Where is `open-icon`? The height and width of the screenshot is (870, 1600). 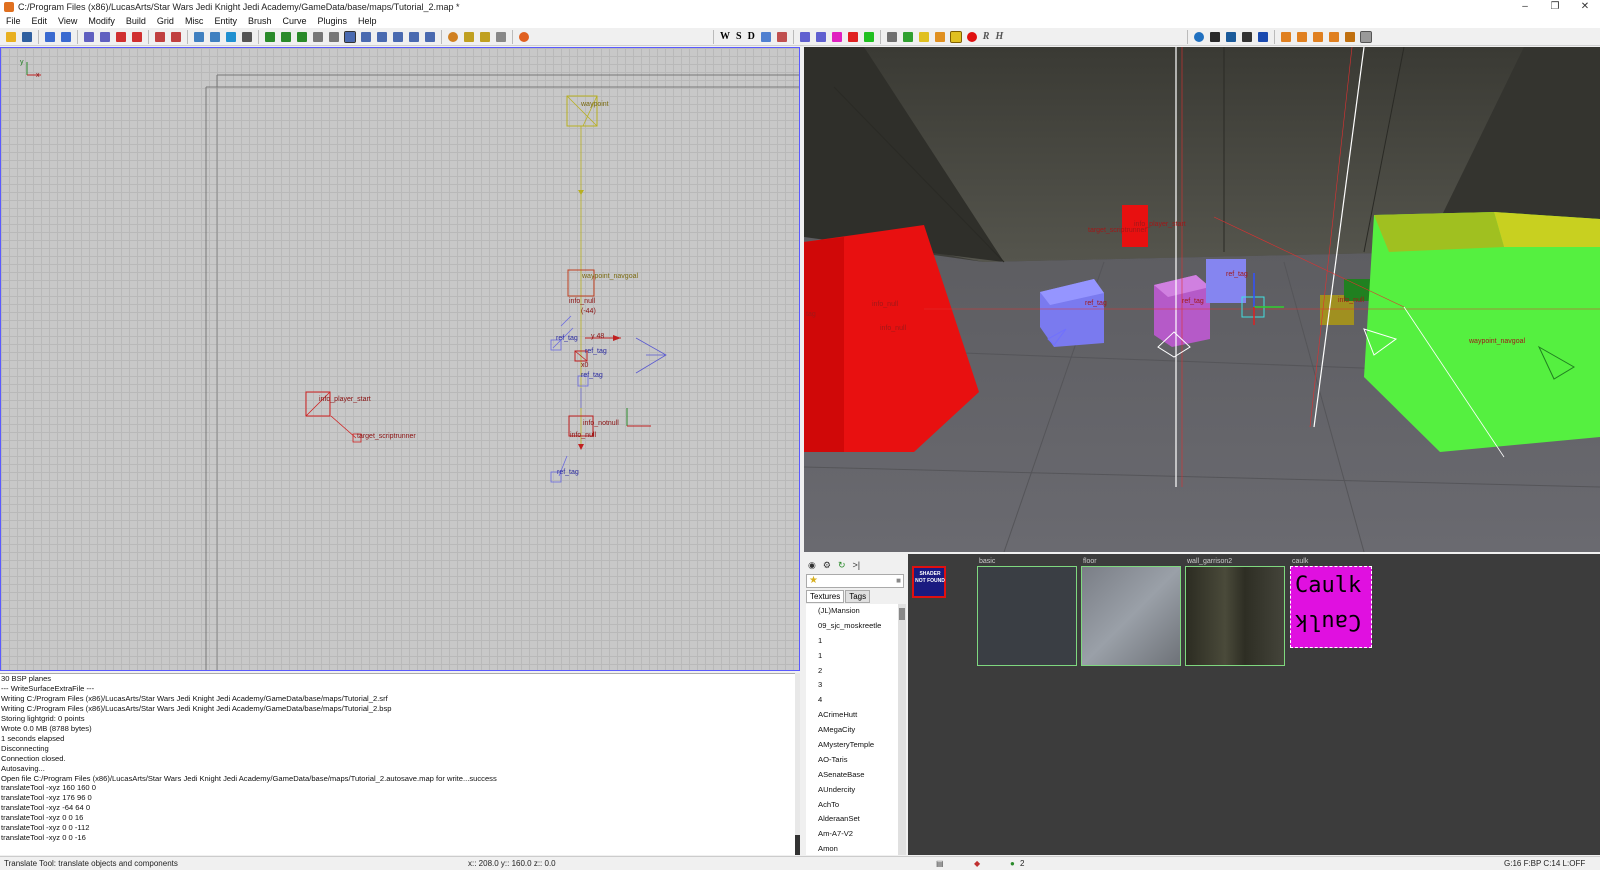 open-icon is located at coordinates (11, 36).